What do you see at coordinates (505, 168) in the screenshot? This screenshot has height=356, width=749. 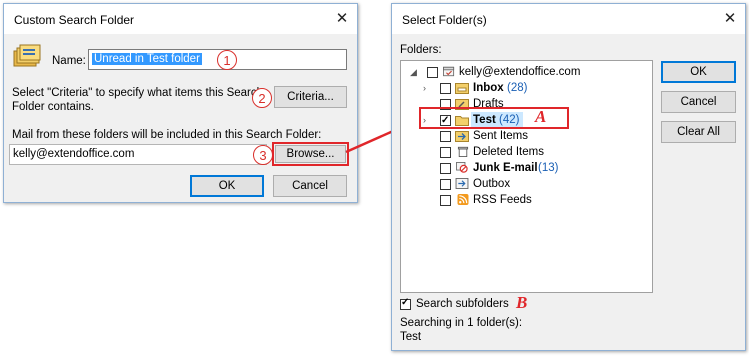 I see `tree-item-label: Junk E-mail` at bounding box center [505, 168].